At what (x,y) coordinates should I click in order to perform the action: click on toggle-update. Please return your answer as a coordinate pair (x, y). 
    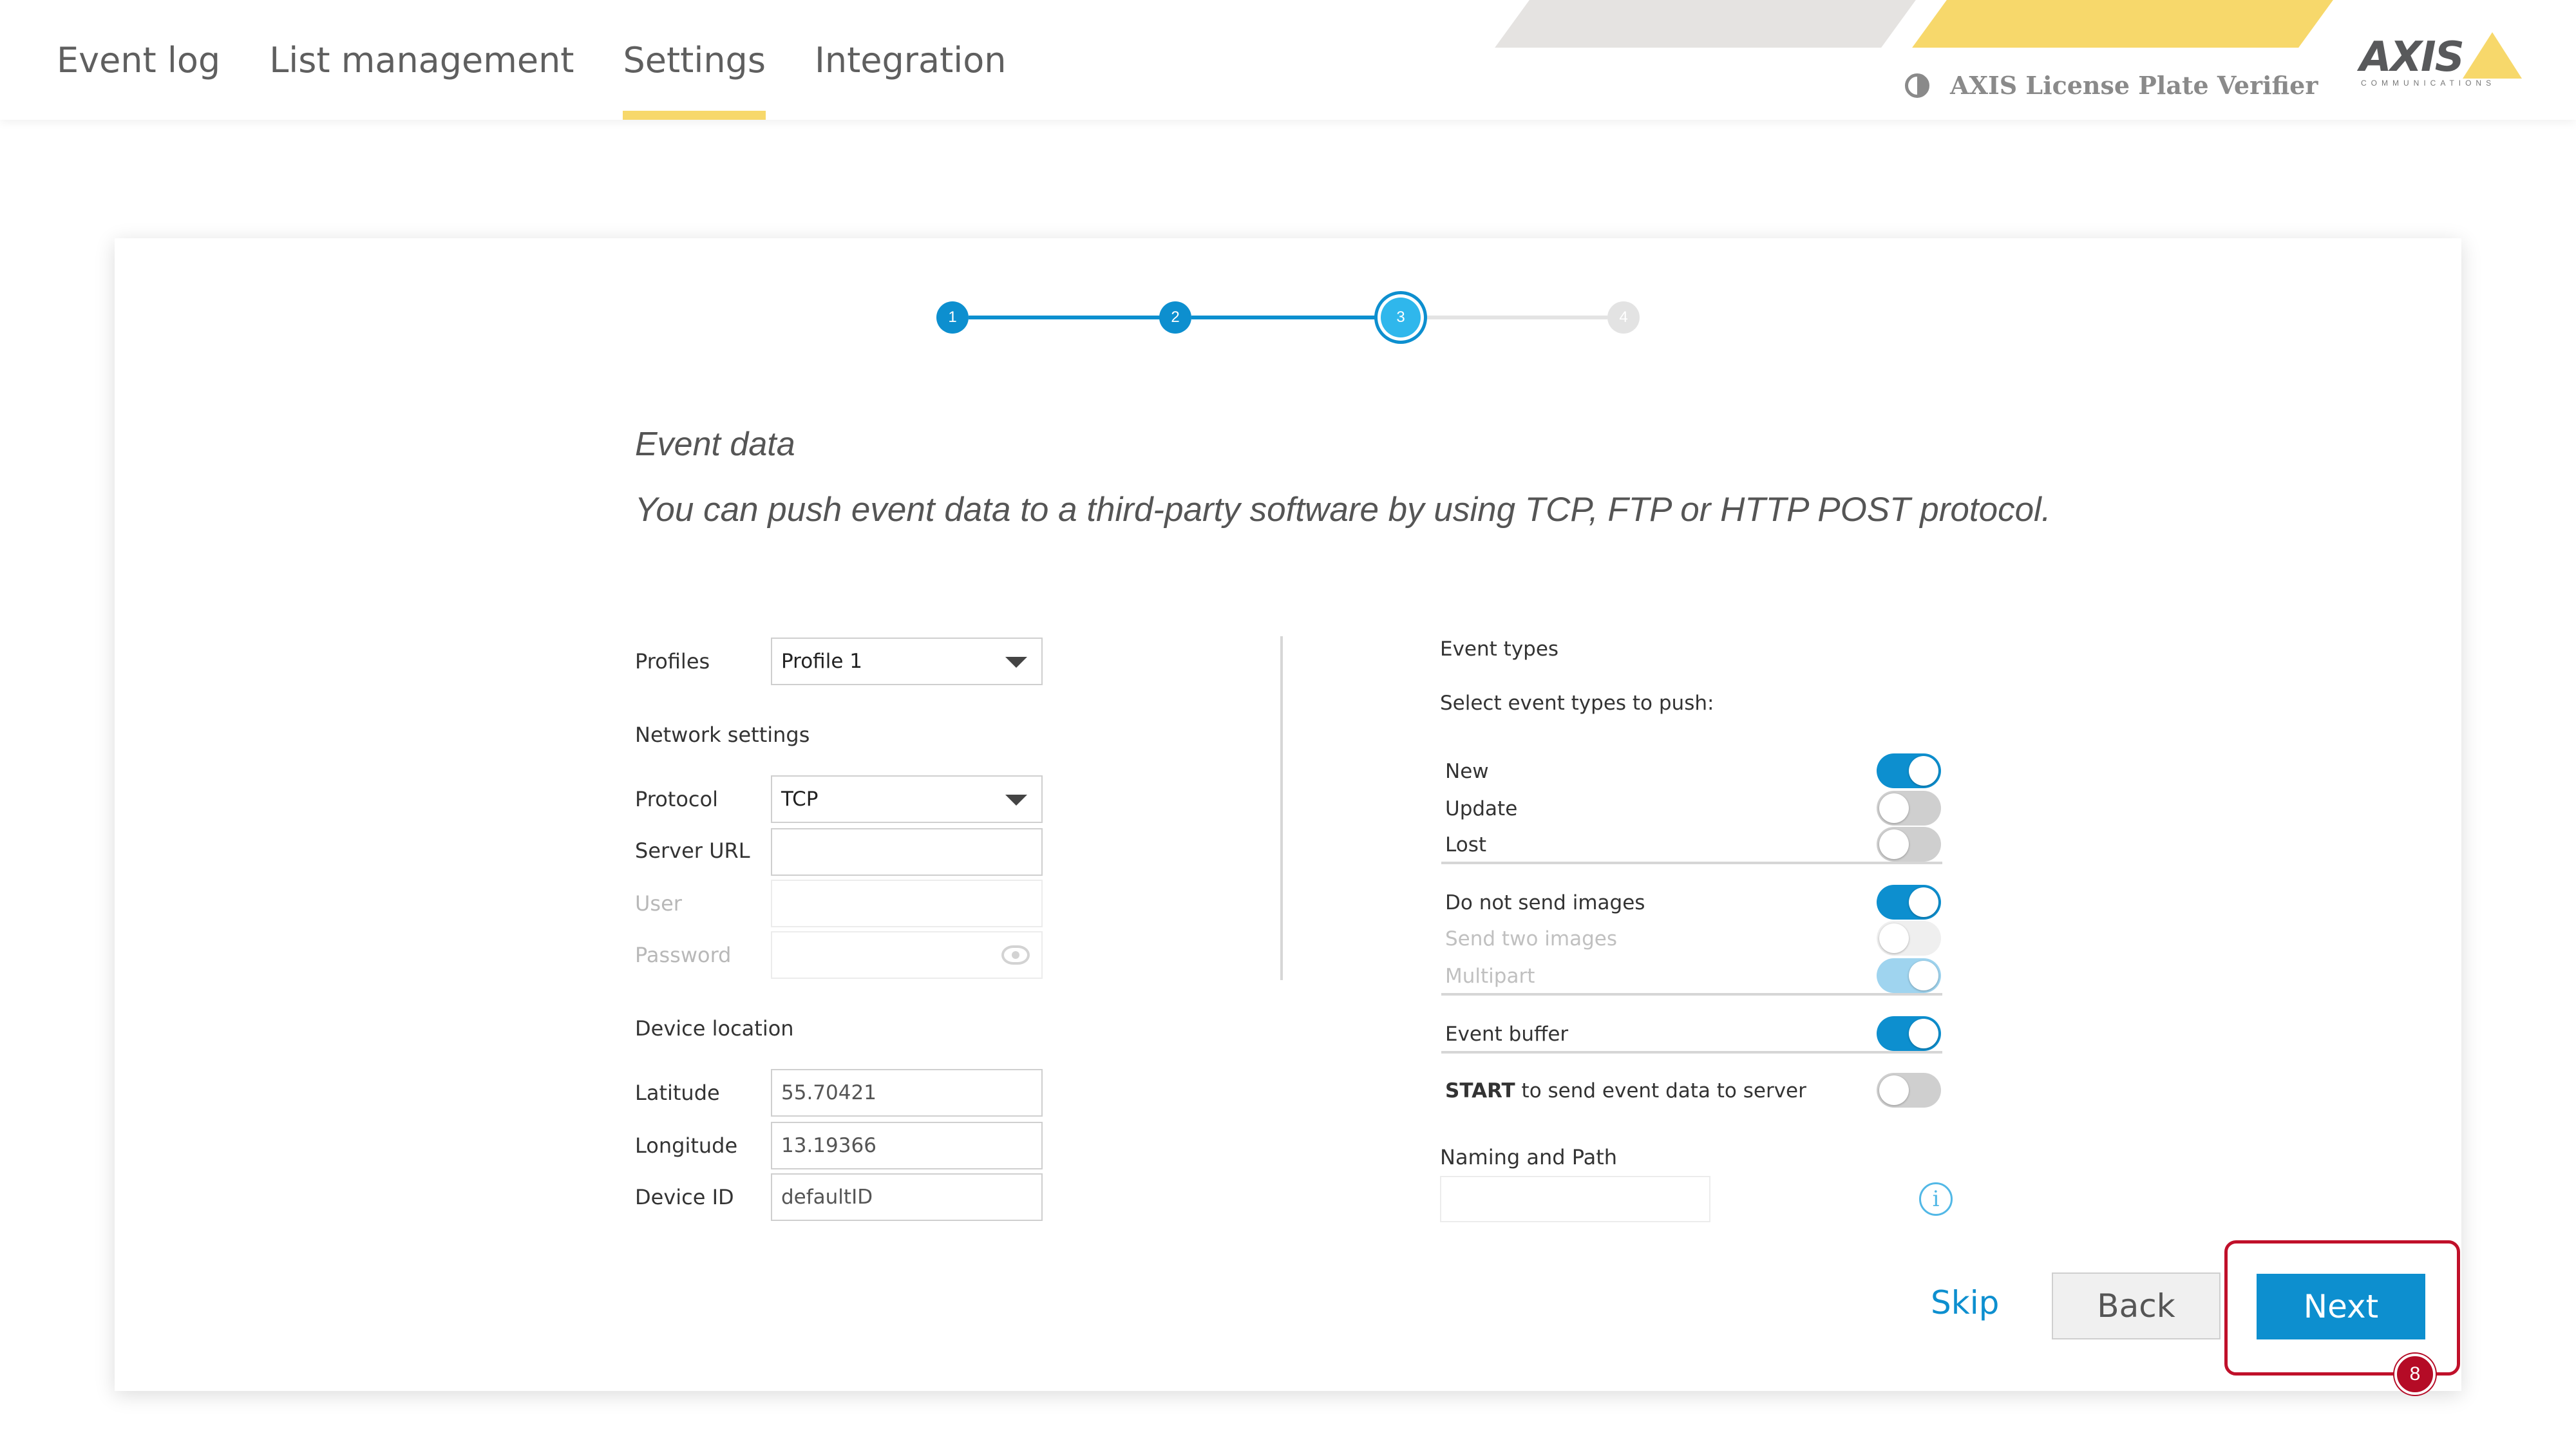
    Looking at the image, I should click on (1909, 808).